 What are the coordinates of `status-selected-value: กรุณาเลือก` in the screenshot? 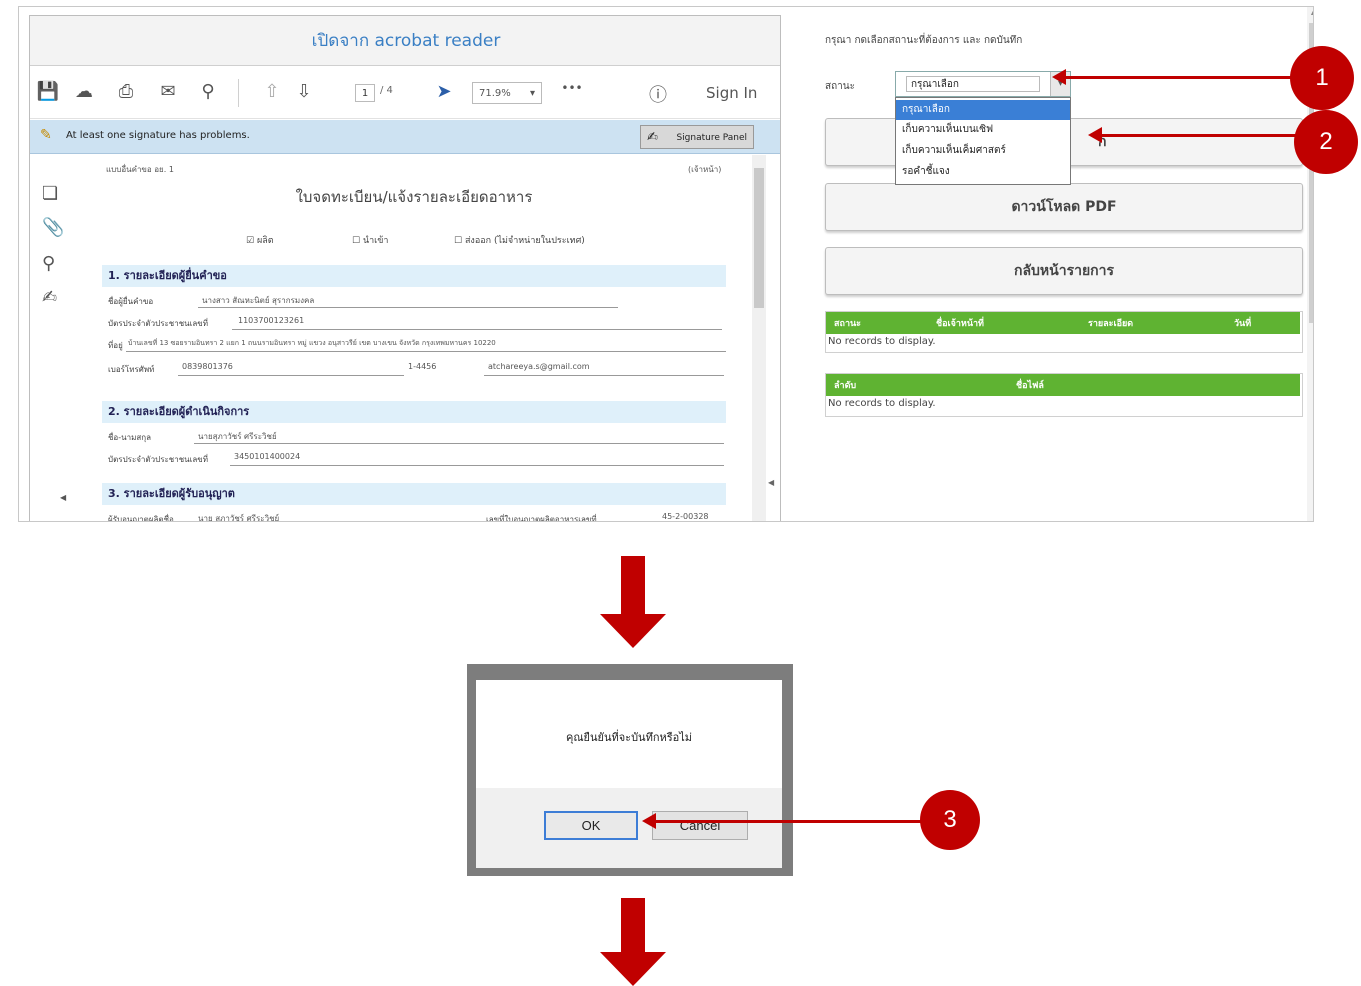 It's located at (973, 84).